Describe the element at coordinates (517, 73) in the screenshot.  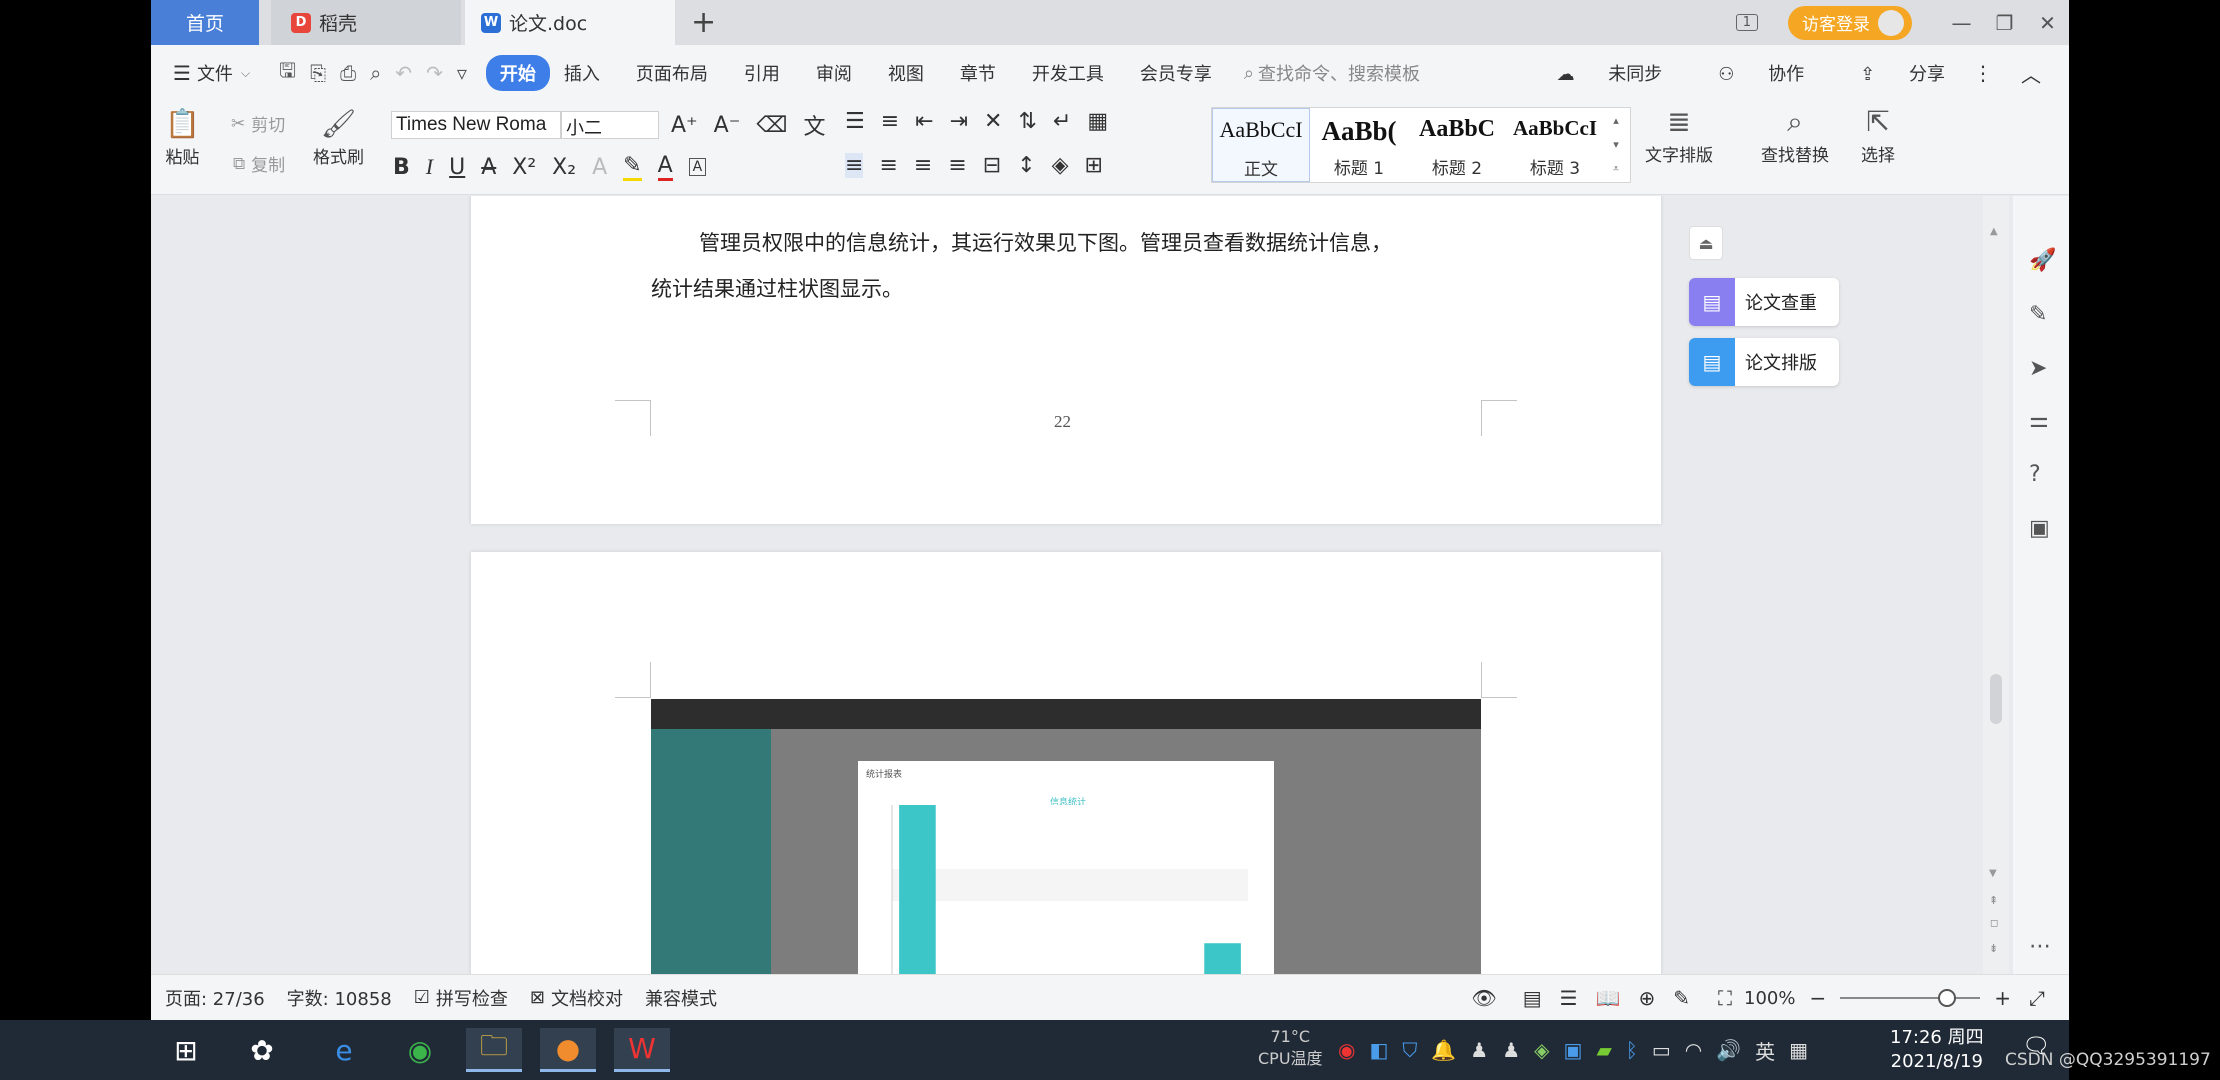
I see `menu-home: 开始` at that location.